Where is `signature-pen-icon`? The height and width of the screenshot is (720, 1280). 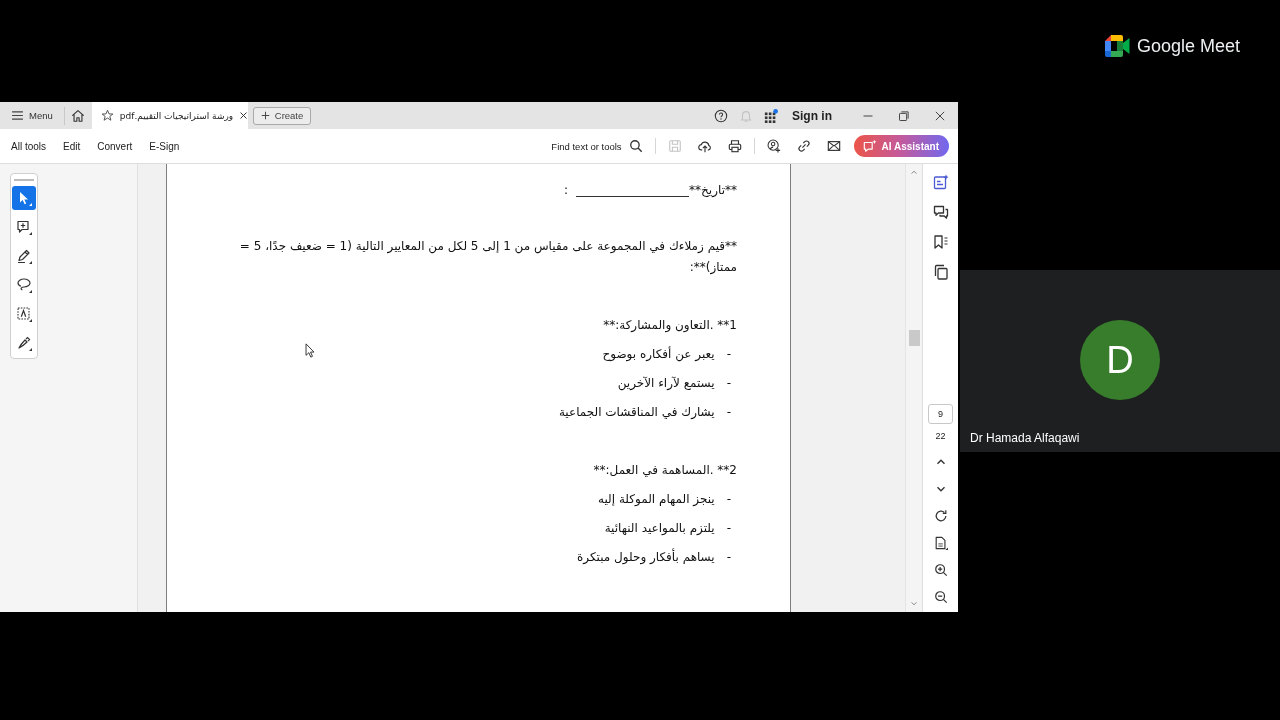 signature-pen-icon is located at coordinates (24, 343).